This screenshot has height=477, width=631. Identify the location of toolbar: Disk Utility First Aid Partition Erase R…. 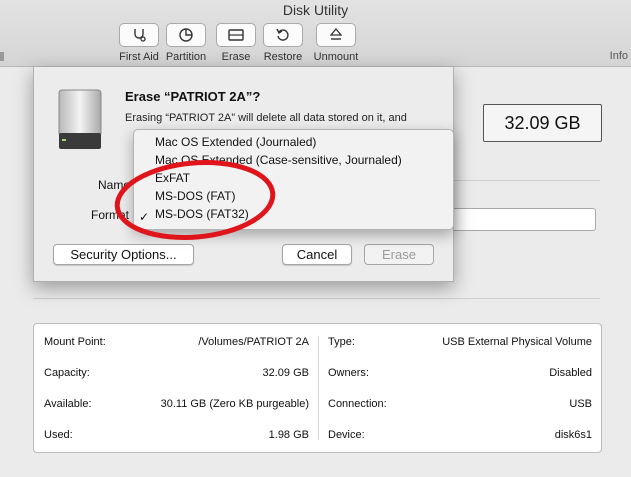
(315, 33).